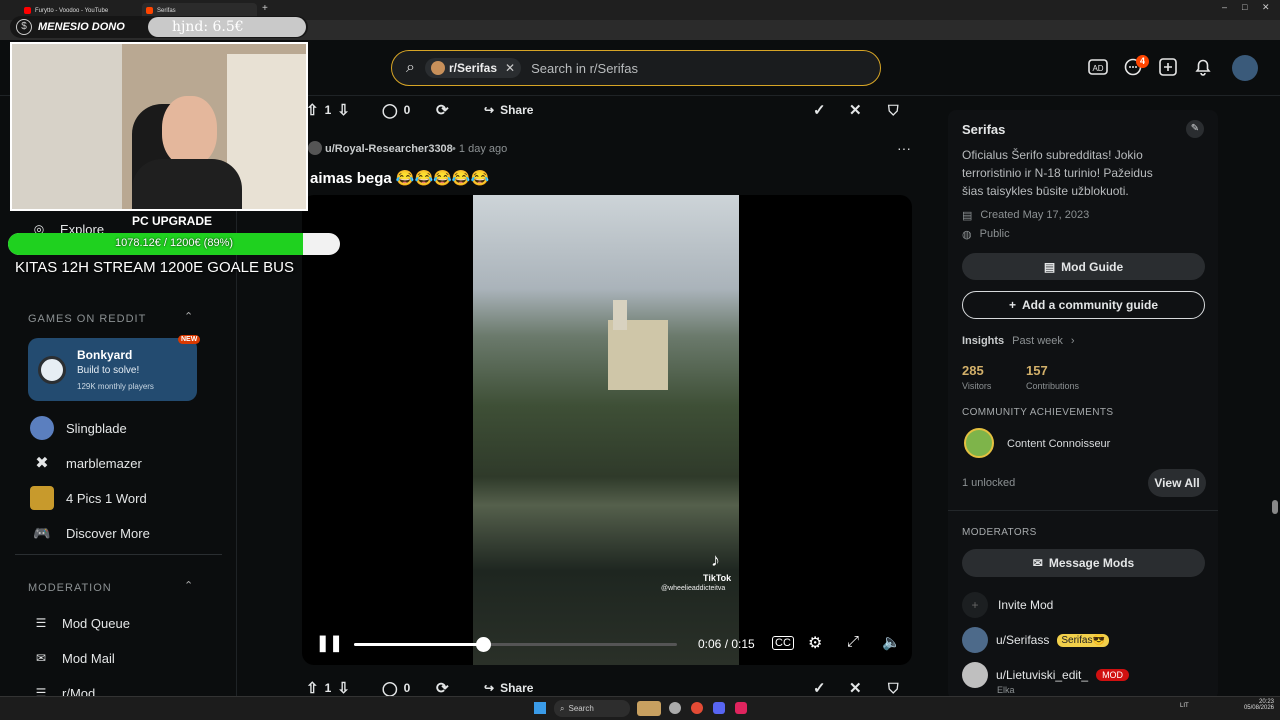 Image resolution: width=1280 pixels, height=720 pixels. Describe the element at coordinates (1224, 7) in the screenshot. I see `minimize-icon: –` at that location.